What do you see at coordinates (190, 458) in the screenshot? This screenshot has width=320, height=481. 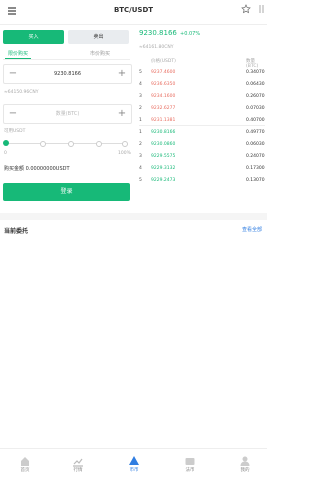 I see `wallet-icon` at bounding box center [190, 458].